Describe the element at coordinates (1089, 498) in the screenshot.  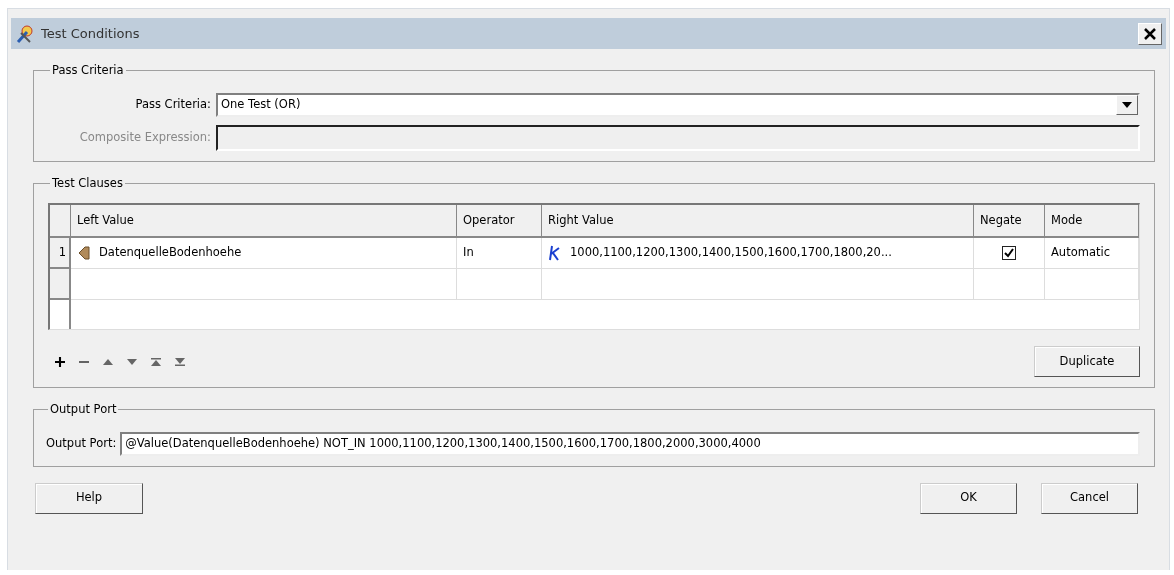
I see `cancel-button: Cancel` at that location.